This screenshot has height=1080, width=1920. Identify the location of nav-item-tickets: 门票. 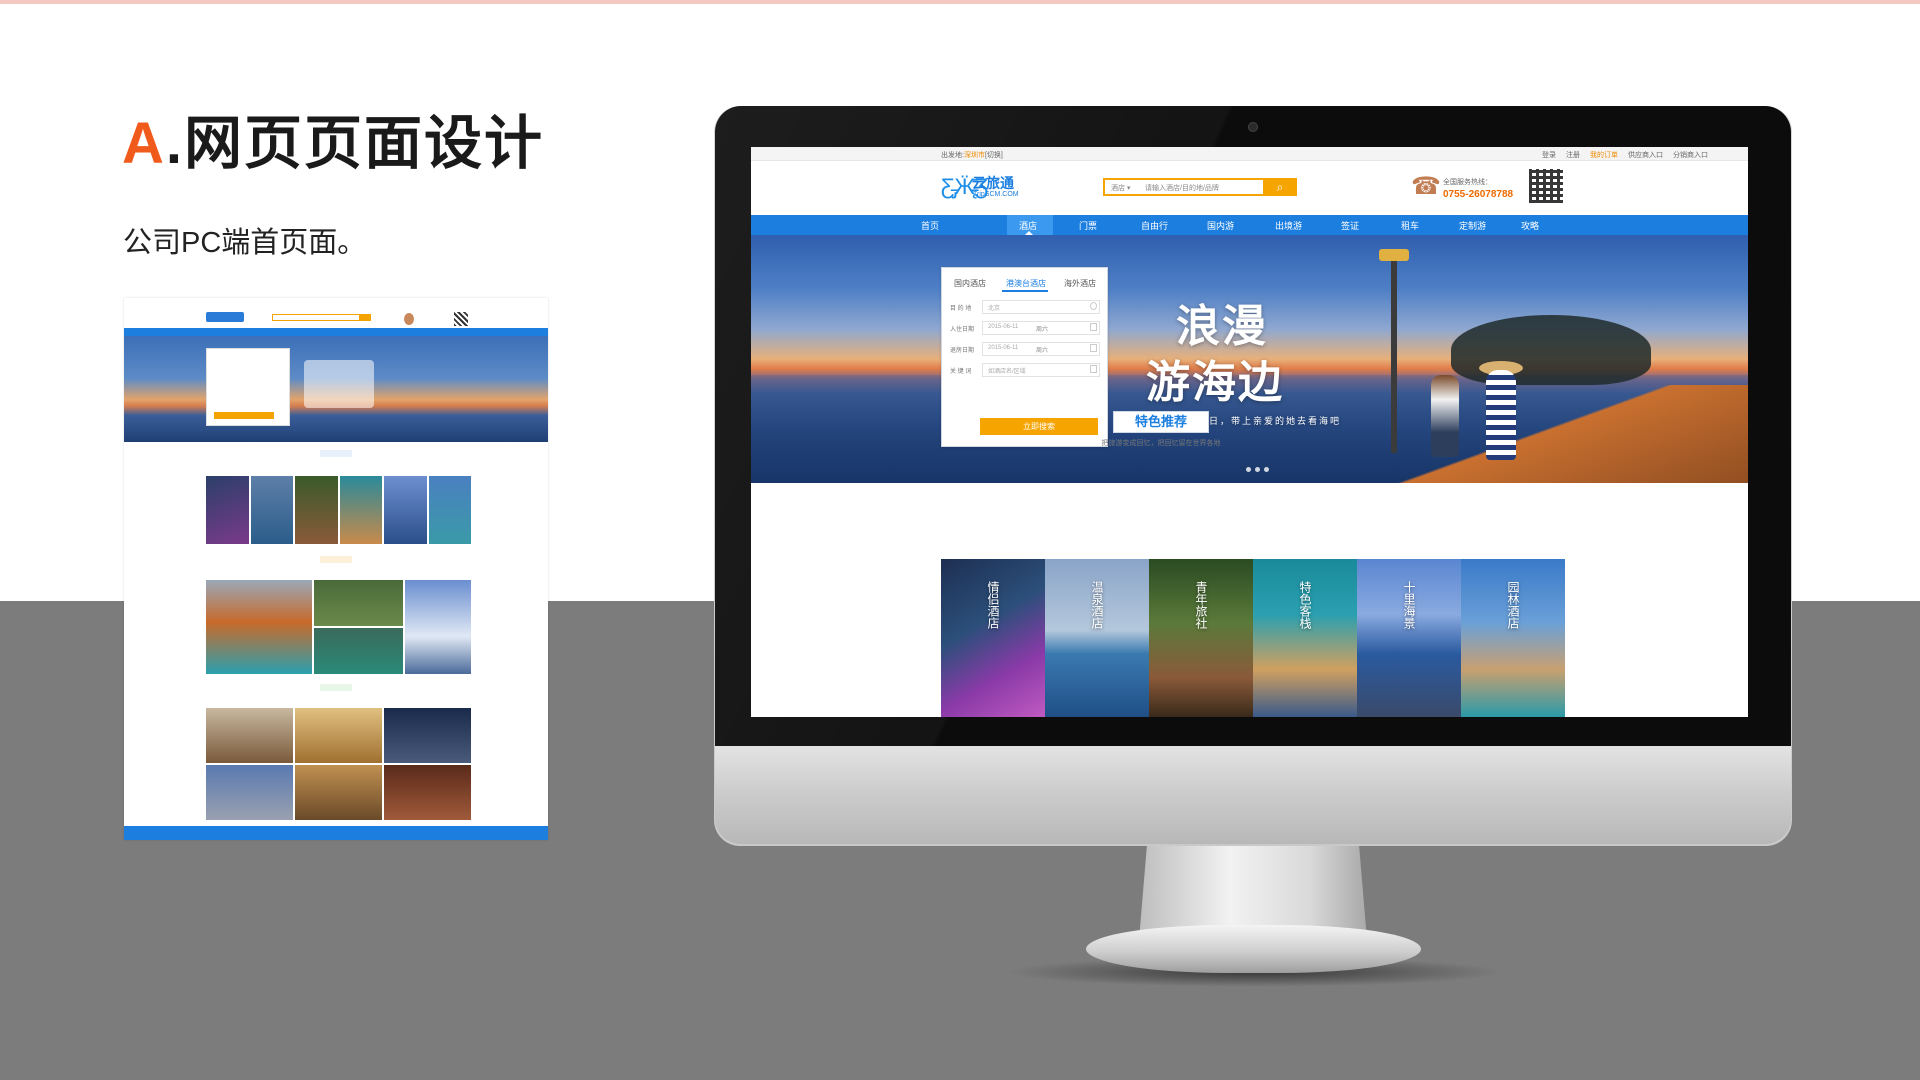
(1088, 225).